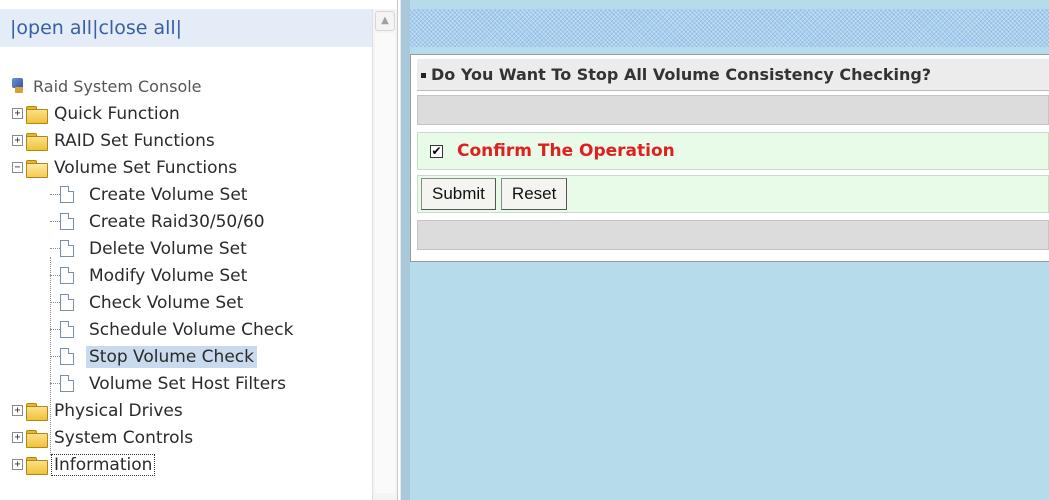 The height and width of the screenshot is (500, 1049). What do you see at coordinates (168, 275) in the screenshot?
I see `sidebar-item-label: Modify Volume Set` at bounding box center [168, 275].